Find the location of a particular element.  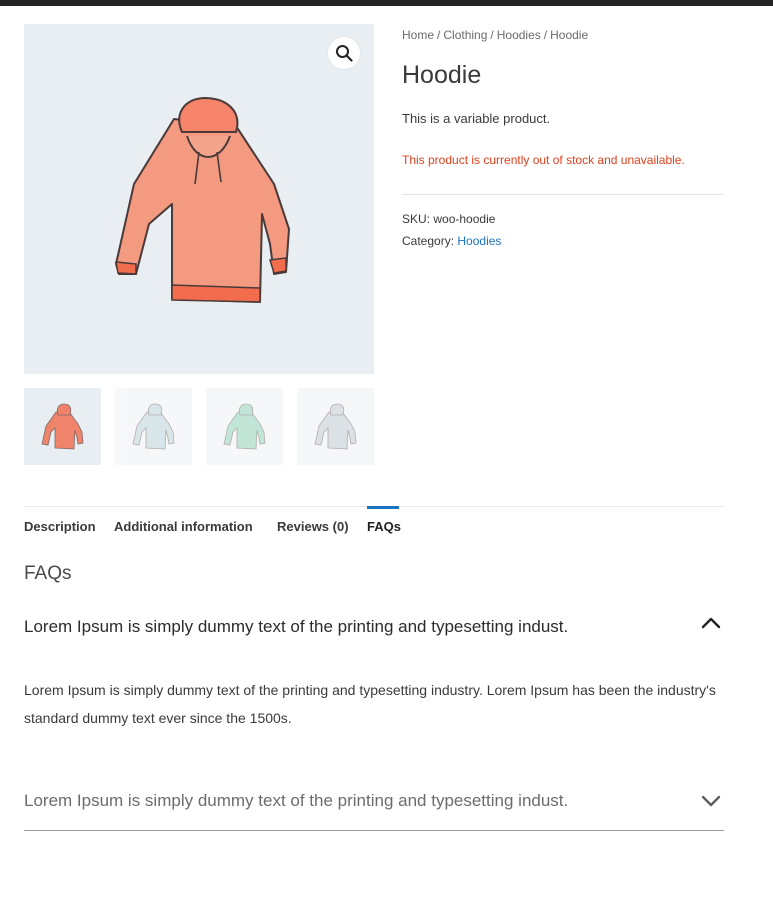

tab-additional-information: Additional information is located at coordinates (183, 526).